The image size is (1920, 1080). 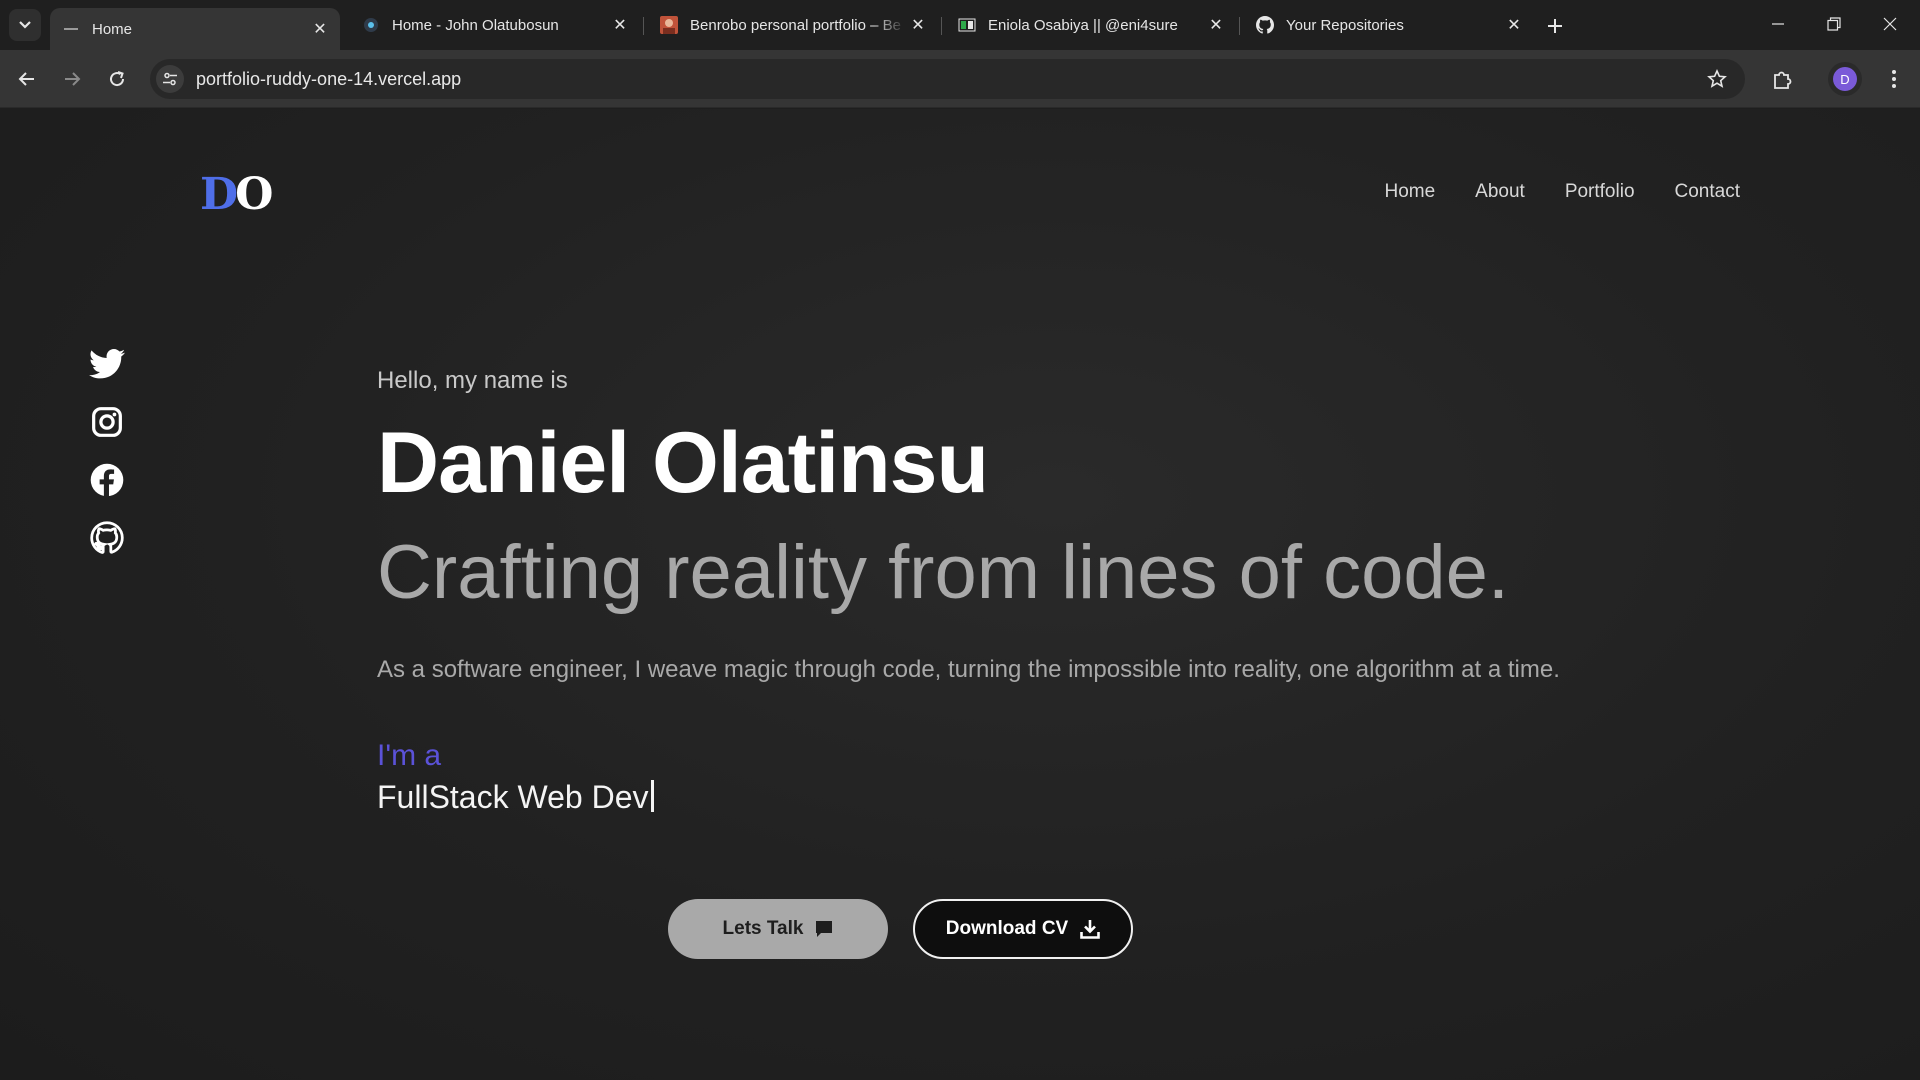 I want to click on nav-contact: Contact, so click(x=1707, y=192).